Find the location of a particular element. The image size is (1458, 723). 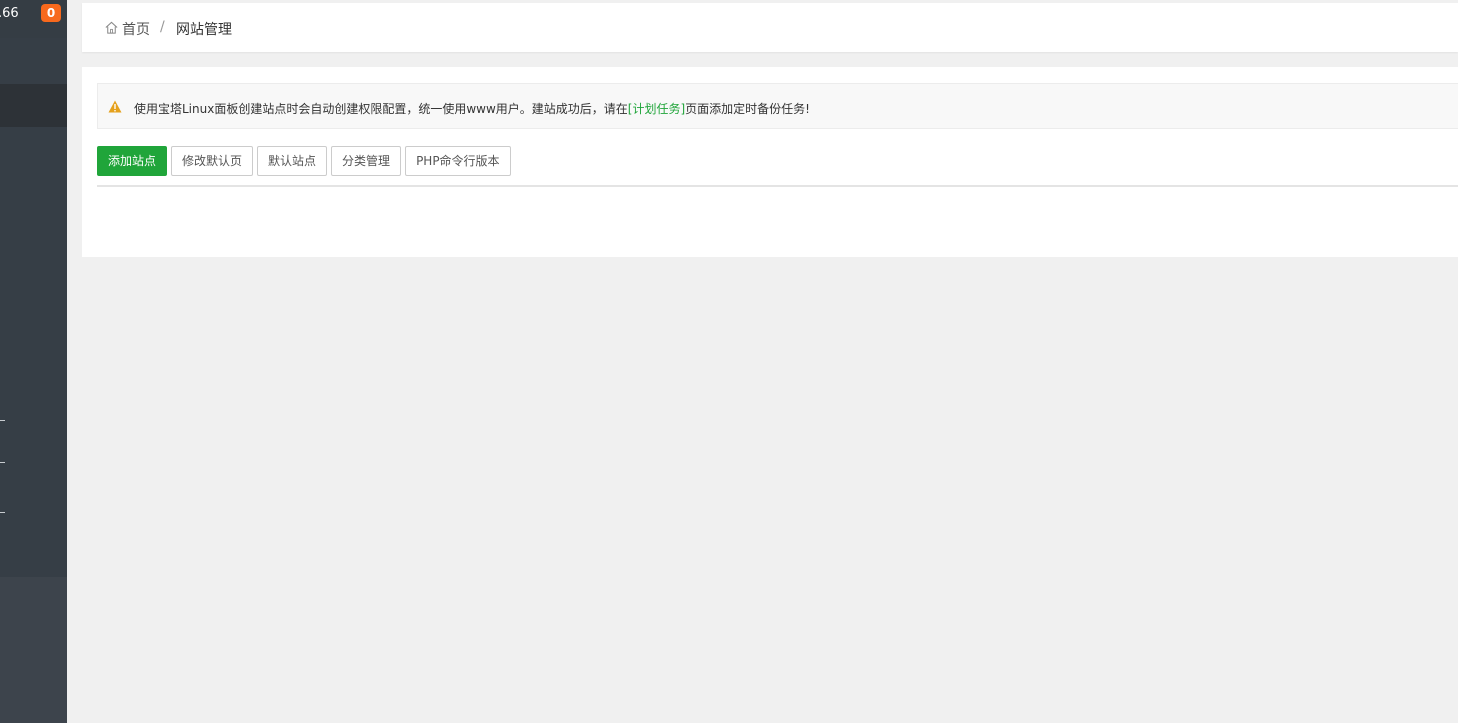

cron-task-link: [计划任务] is located at coordinates (656, 109).